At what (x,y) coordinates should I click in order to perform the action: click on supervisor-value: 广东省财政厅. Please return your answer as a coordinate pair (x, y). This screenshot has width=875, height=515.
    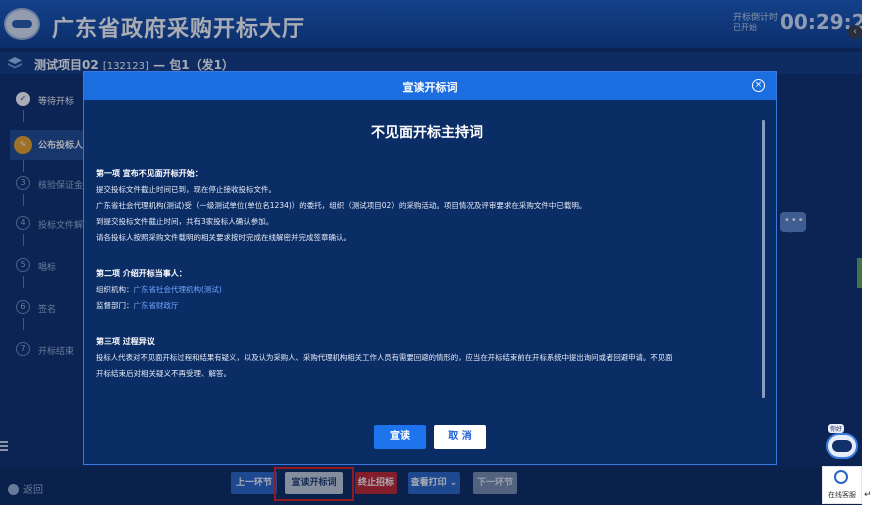
    Looking at the image, I should click on (156, 305).